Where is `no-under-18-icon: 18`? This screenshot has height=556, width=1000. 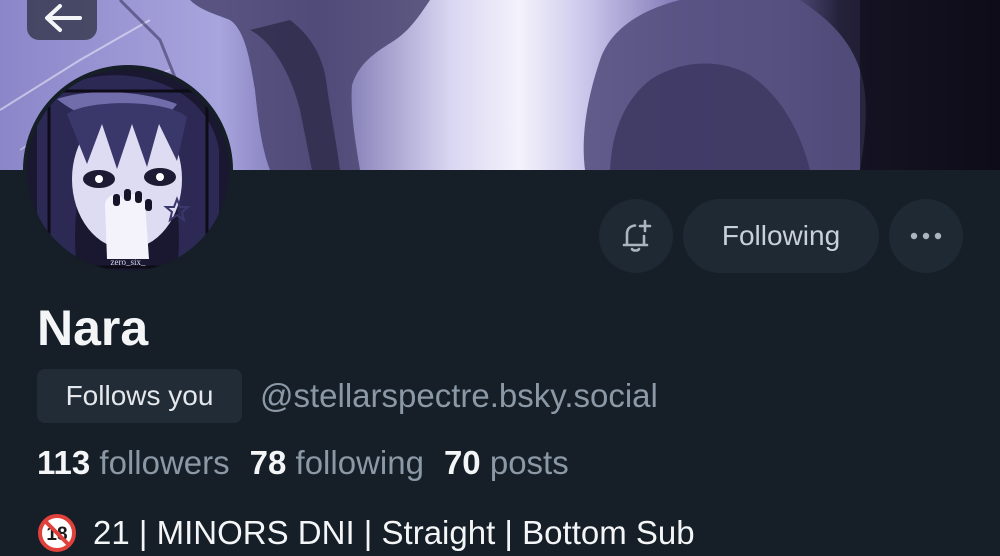
no-under-18-icon: 18 is located at coordinates (57, 533).